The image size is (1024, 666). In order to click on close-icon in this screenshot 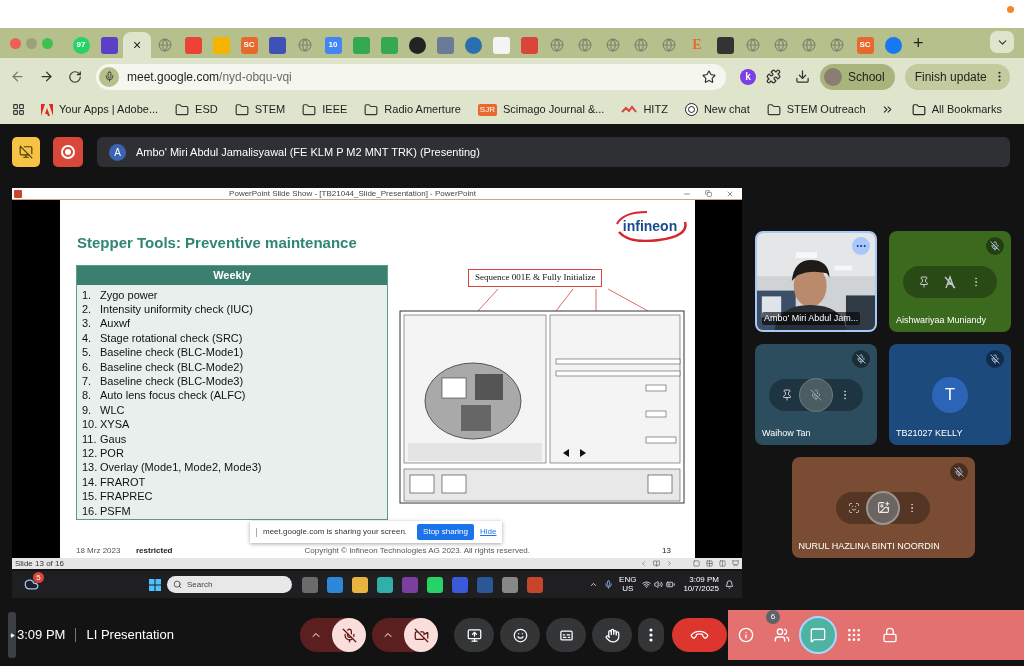, I will do `click(730, 193)`.